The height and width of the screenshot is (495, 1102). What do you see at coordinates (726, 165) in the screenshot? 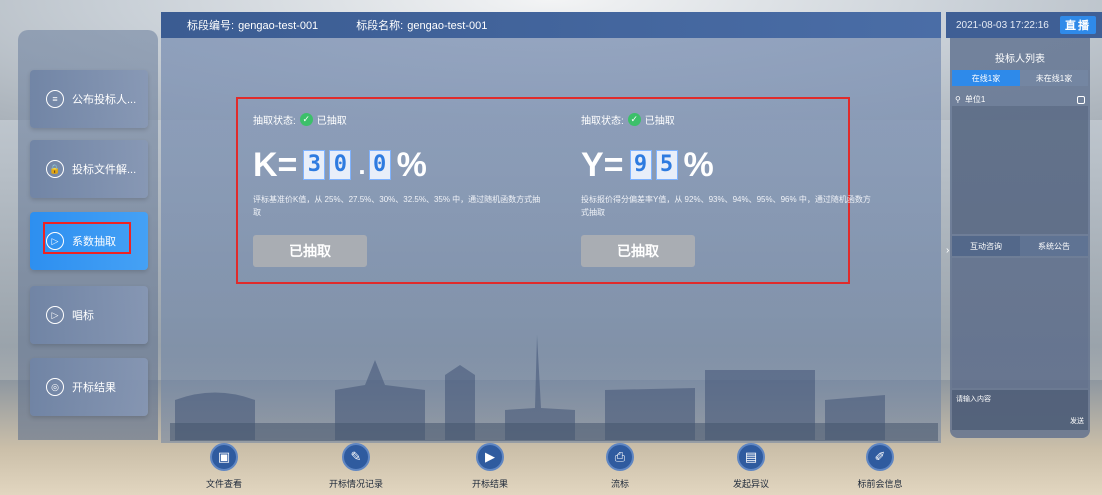
I see `y-formula: Y= 9 5 %` at bounding box center [726, 165].